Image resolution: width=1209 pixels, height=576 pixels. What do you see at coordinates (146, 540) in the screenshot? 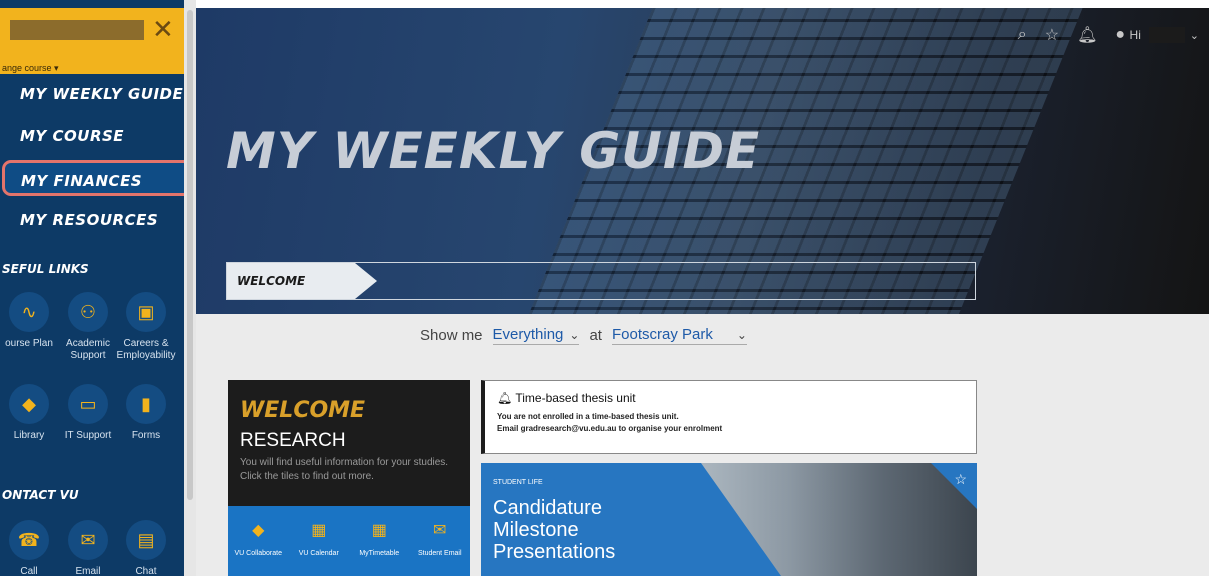
I see `chat-icon: ▤` at bounding box center [146, 540].